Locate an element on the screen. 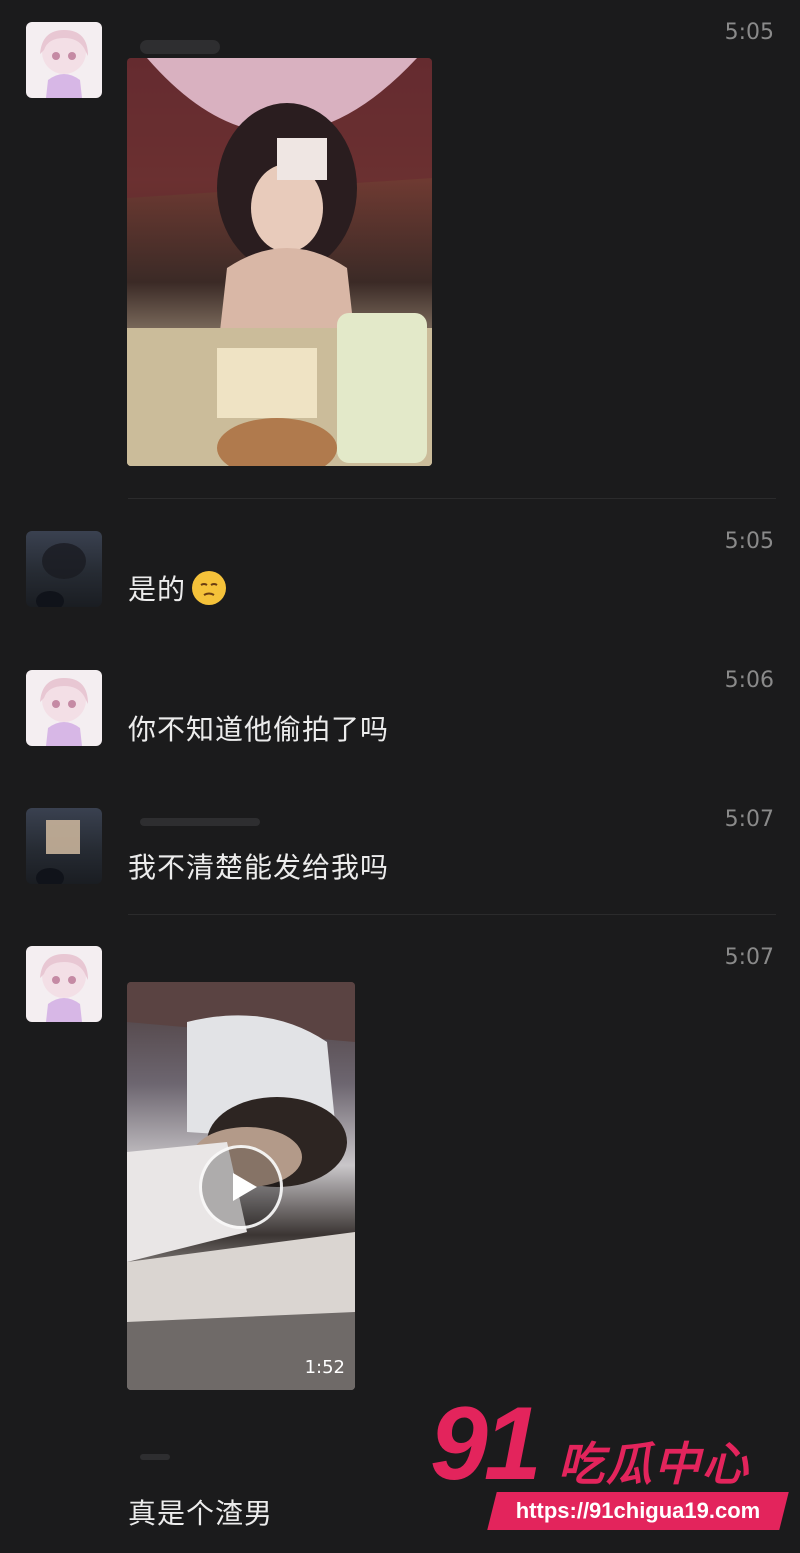  video-duration: 1:52 is located at coordinates (324, 1367).